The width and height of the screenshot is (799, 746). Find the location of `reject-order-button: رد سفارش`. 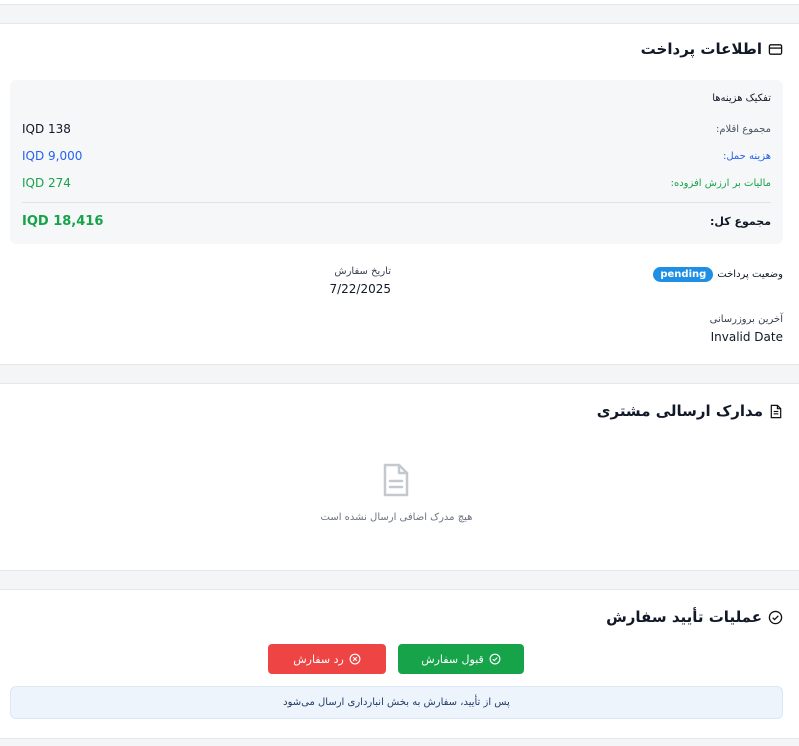

reject-order-button: رد سفارش is located at coordinates (327, 659).